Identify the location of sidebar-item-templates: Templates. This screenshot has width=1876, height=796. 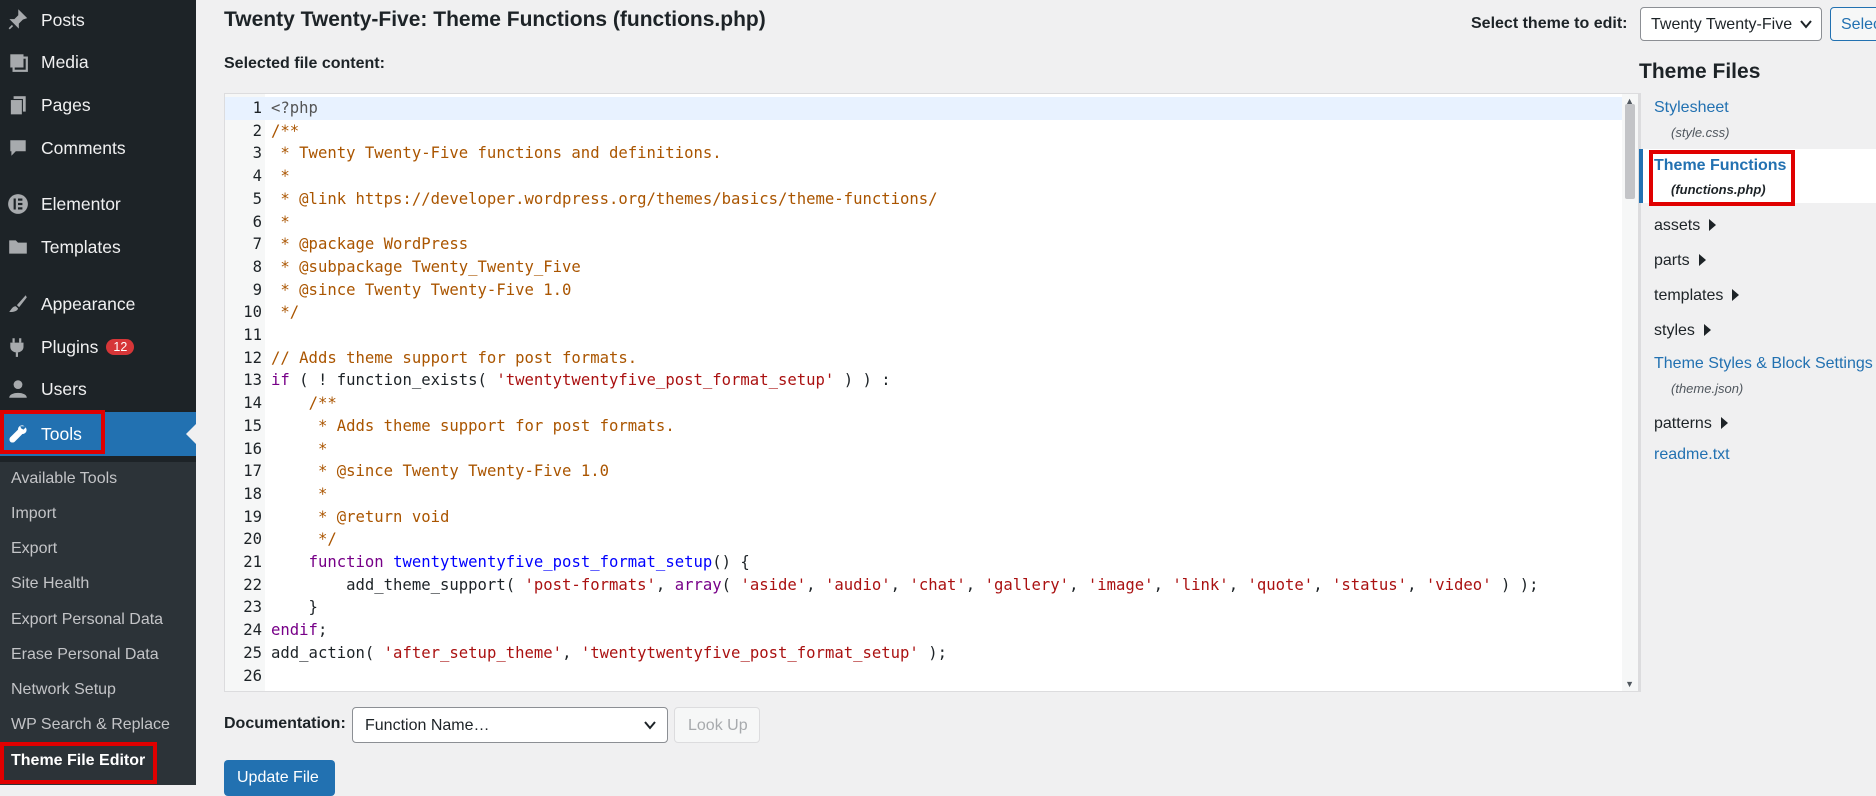
(98, 247).